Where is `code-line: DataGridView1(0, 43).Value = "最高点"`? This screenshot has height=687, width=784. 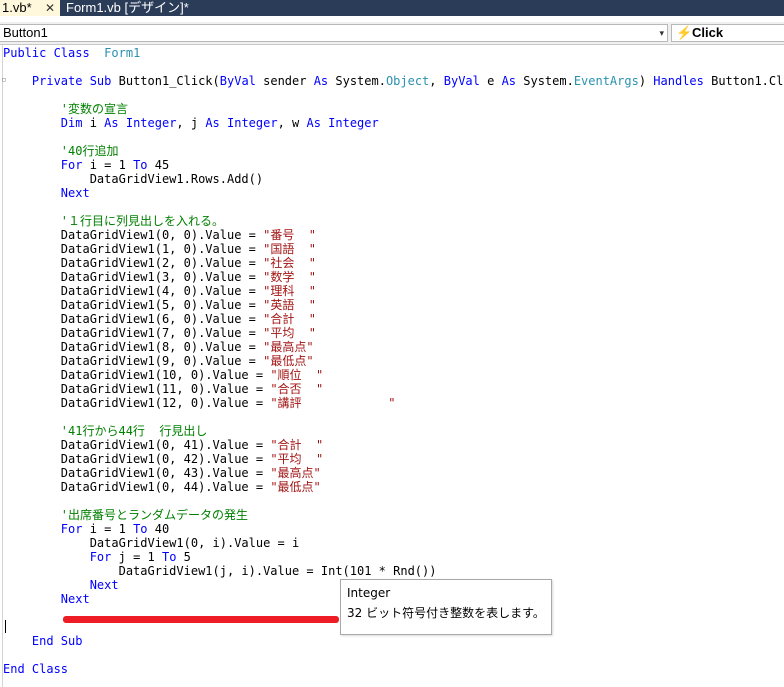
code-line: DataGridView1(0, 43).Value = "最高点" is located at coordinates (162, 473).